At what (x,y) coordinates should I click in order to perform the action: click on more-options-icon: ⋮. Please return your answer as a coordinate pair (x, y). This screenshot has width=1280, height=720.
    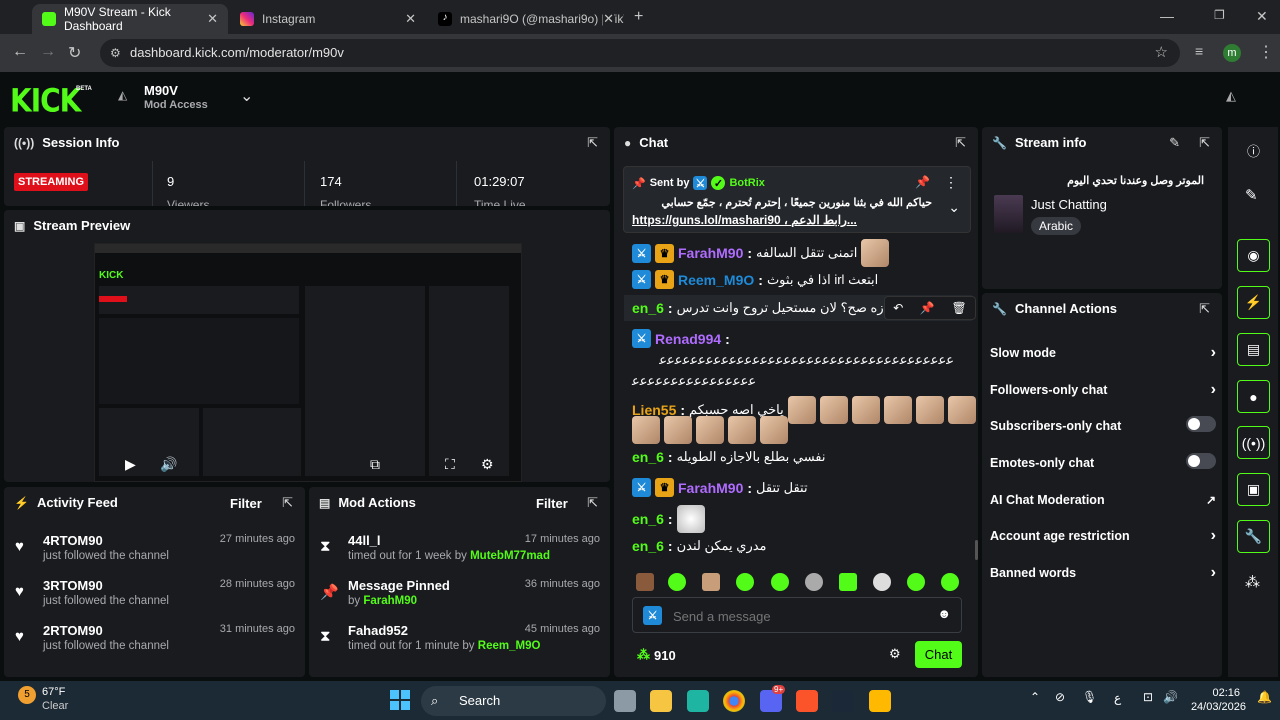
    Looking at the image, I should click on (951, 182).